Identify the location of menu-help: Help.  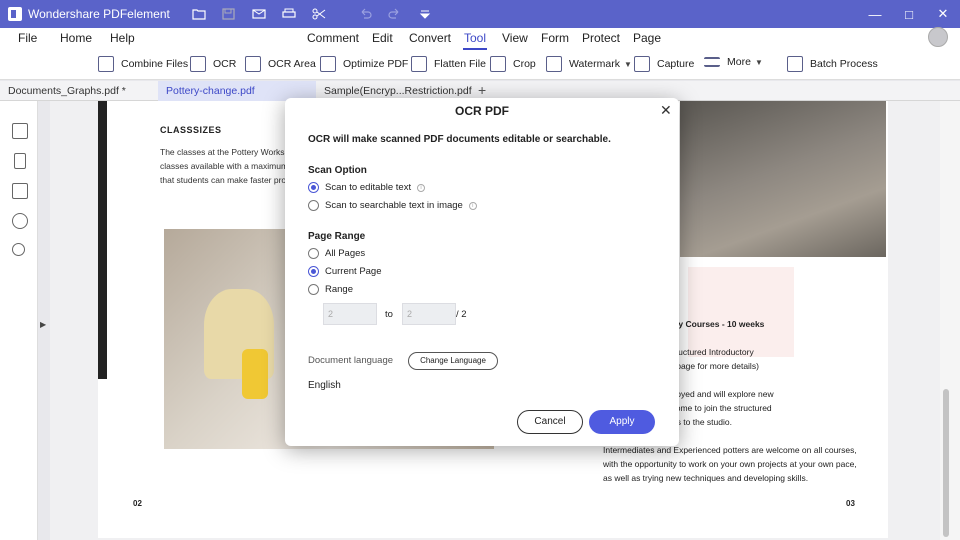
(122, 38).